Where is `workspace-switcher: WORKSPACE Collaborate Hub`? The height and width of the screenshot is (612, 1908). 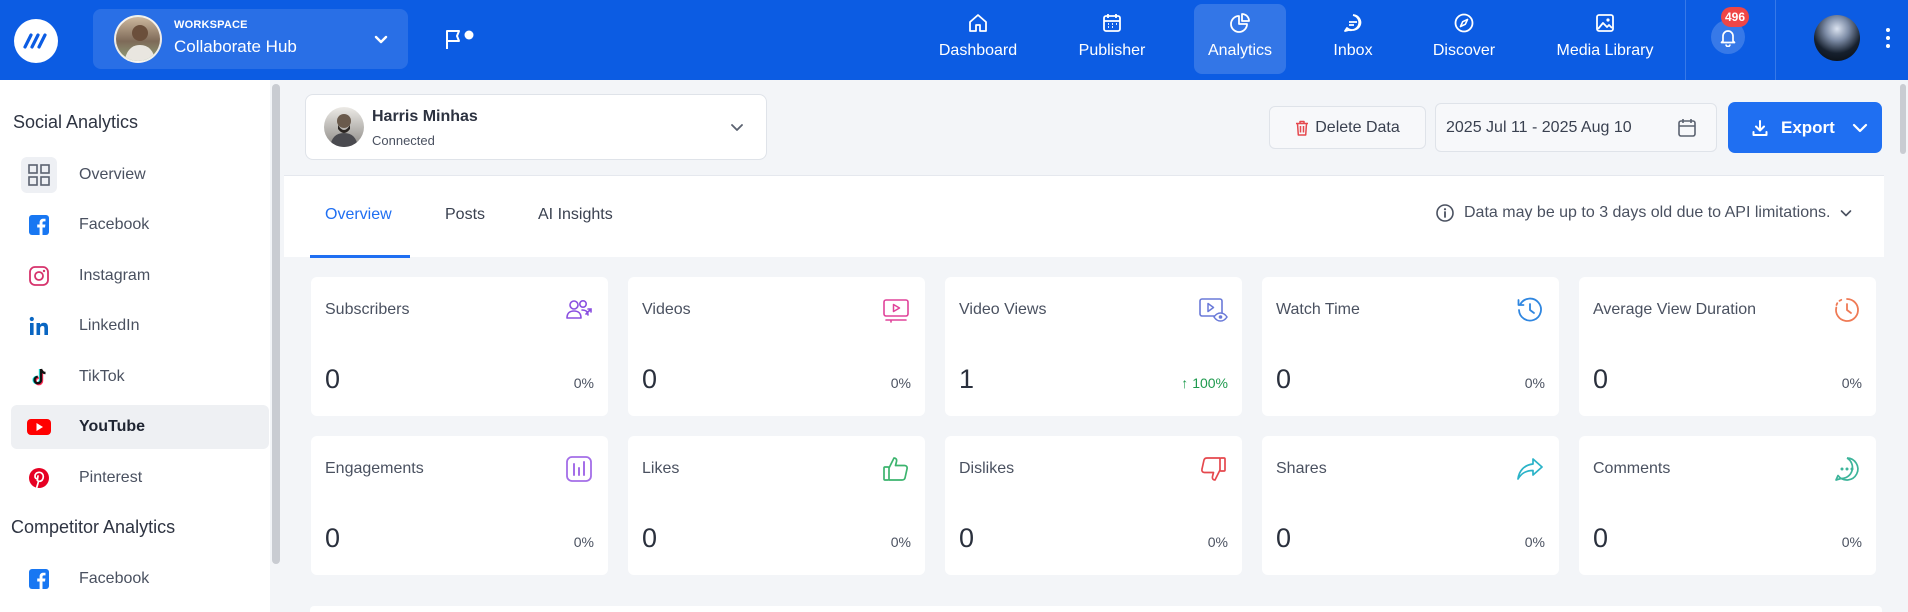 workspace-switcher: WORKSPACE Collaborate Hub is located at coordinates (250, 39).